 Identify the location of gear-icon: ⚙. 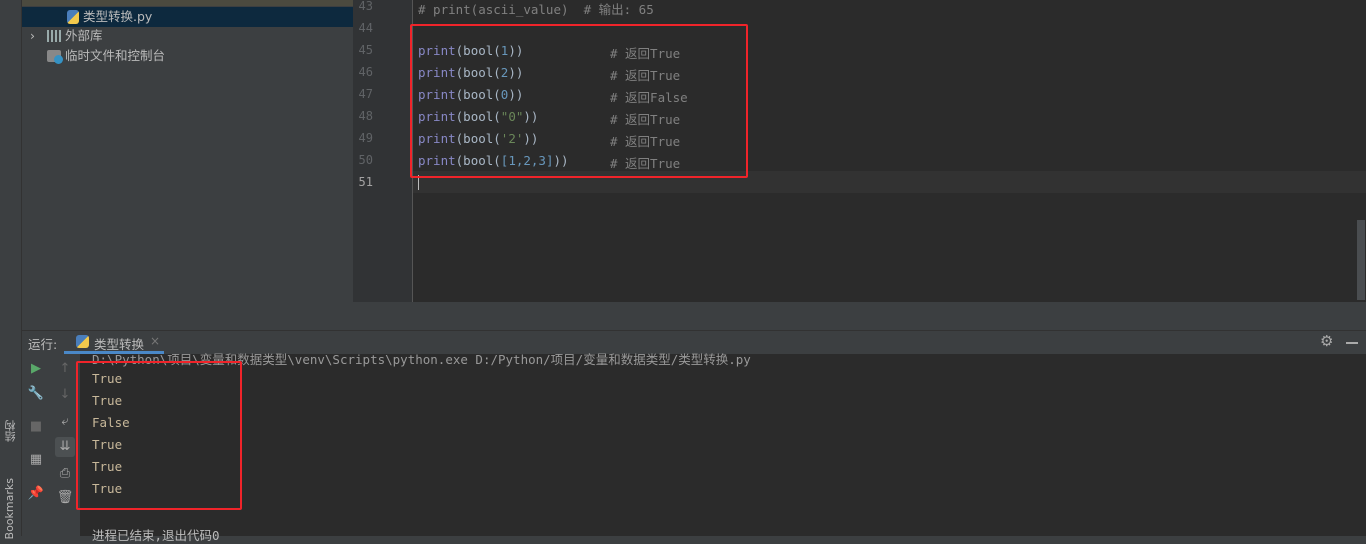
(1326, 341).